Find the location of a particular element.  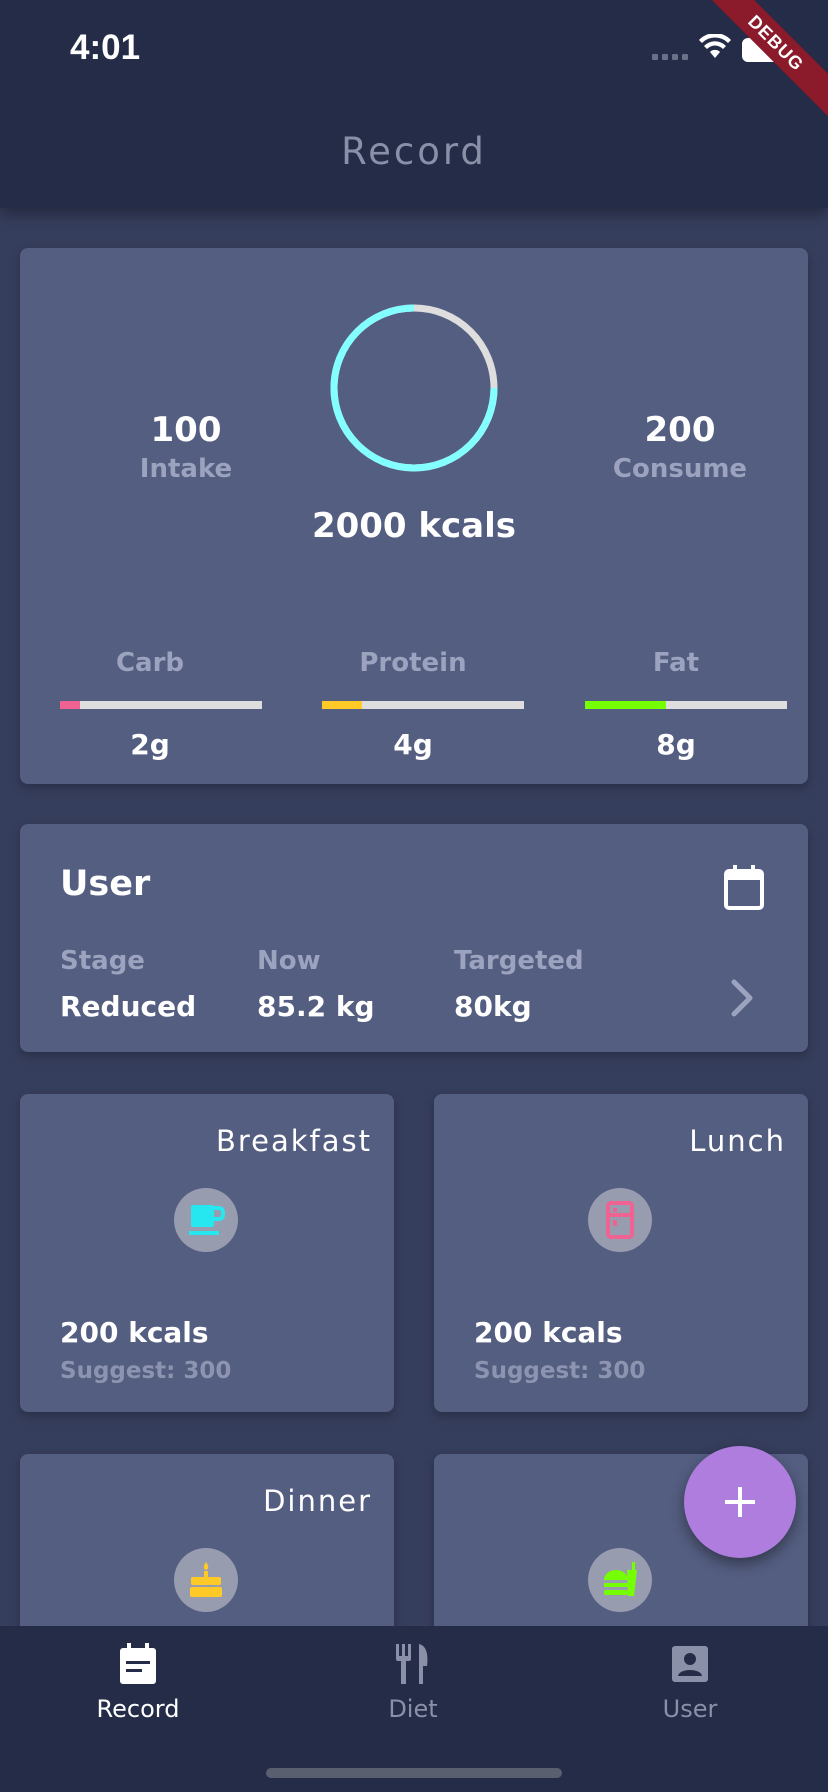

now-weight-label: Now is located at coordinates (289, 961).